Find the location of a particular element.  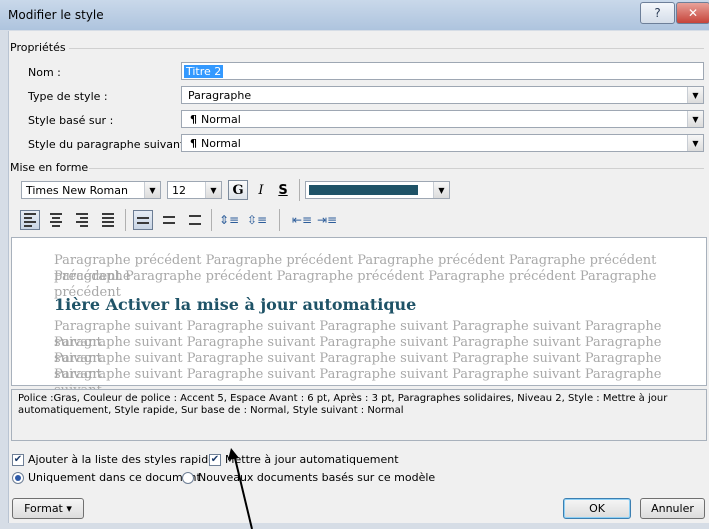

suivant-select: ¶ Normal ▼ is located at coordinates (442, 143).